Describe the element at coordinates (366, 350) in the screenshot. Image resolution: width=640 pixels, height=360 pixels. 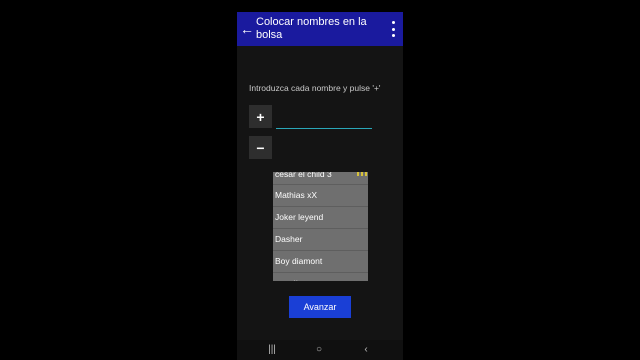
I see `nav-back-icon: ‹` at that location.